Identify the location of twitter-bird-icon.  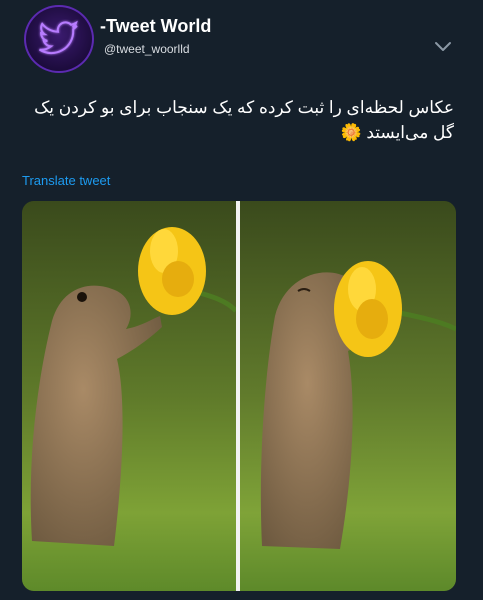
(58, 37).